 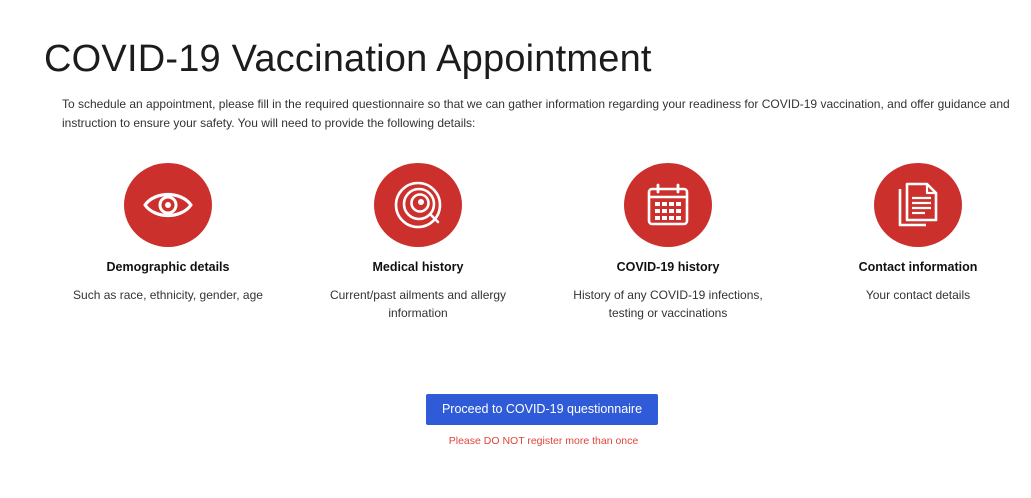 I want to click on spiral-icon, so click(x=418, y=205).